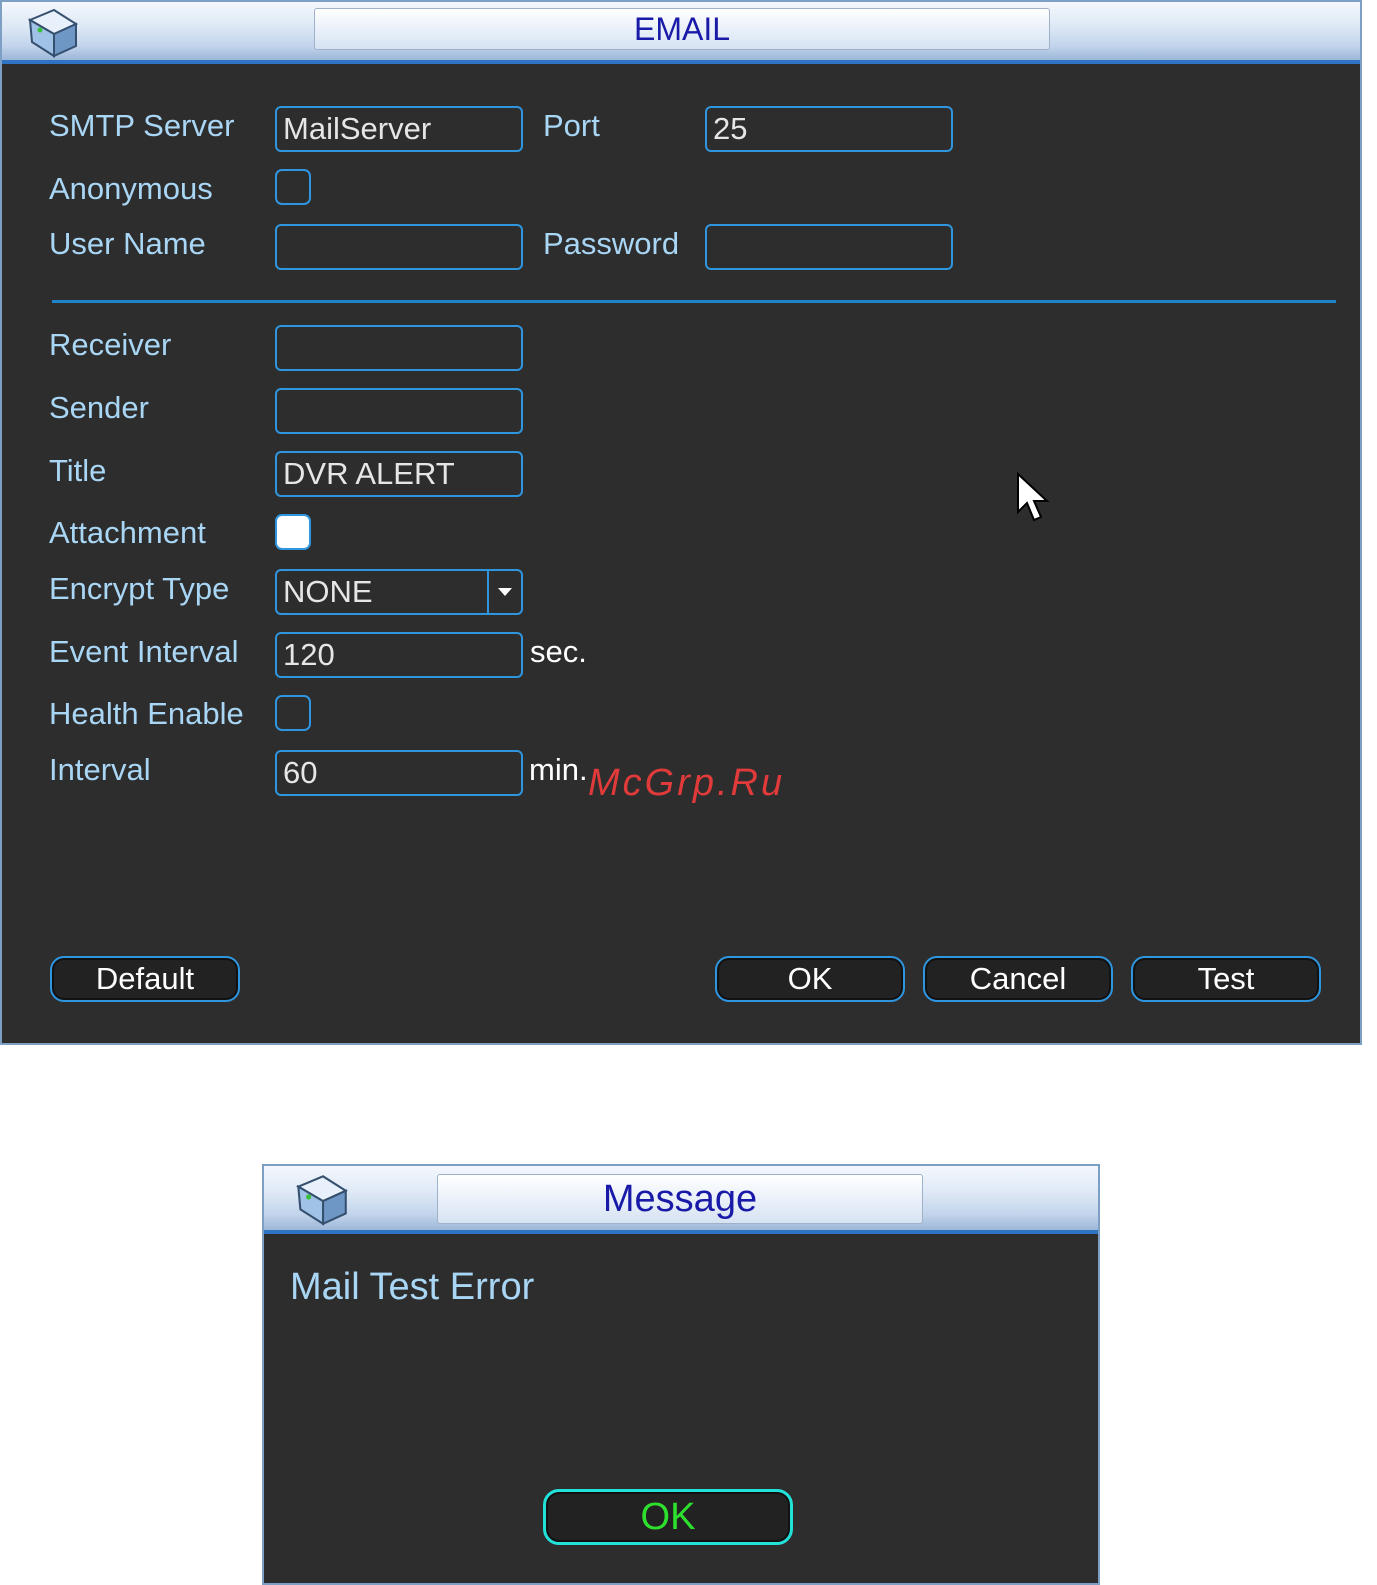 The height and width of the screenshot is (1585, 1377). Describe the element at coordinates (328, 591) in the screenshot. I see `encrypt-type-value: NONE` at that location.